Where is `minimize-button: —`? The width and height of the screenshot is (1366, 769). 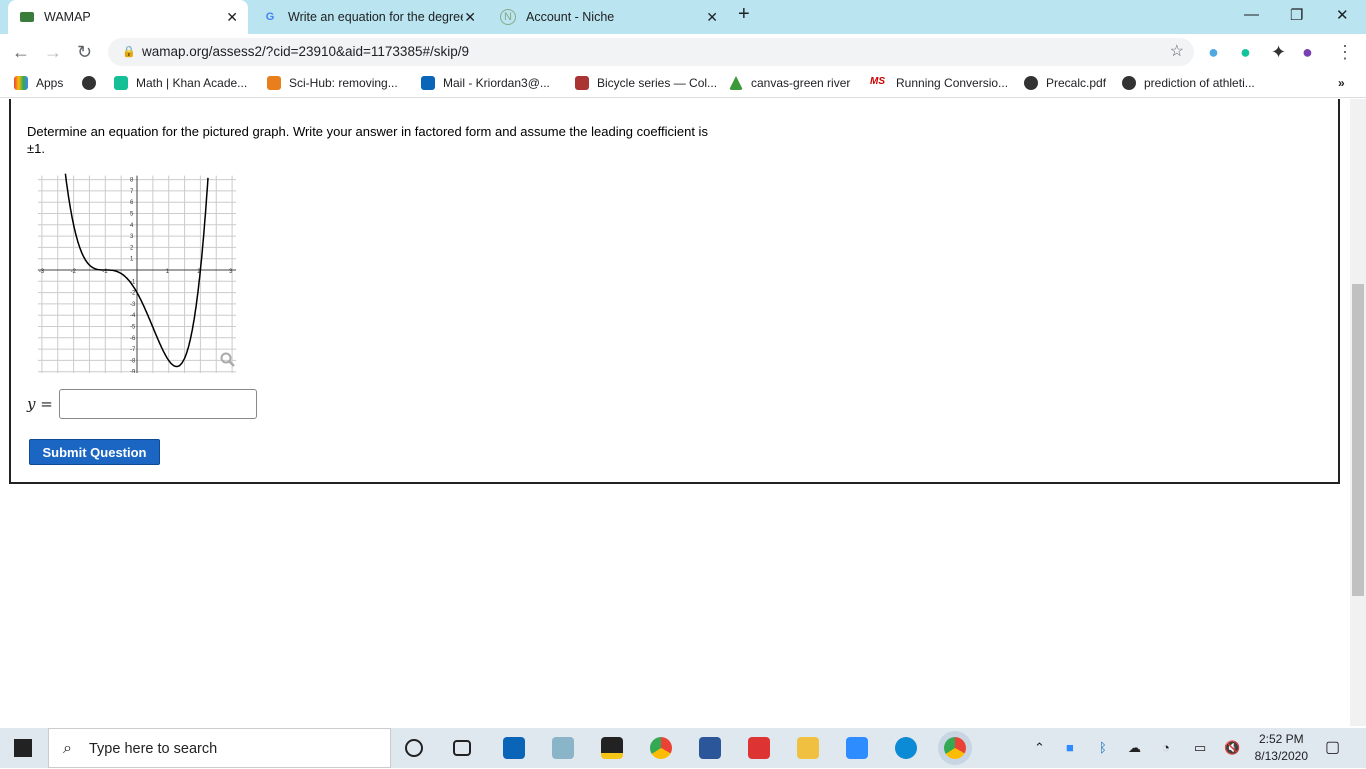 minimize-button: — is located at coordinates (1251, 14).